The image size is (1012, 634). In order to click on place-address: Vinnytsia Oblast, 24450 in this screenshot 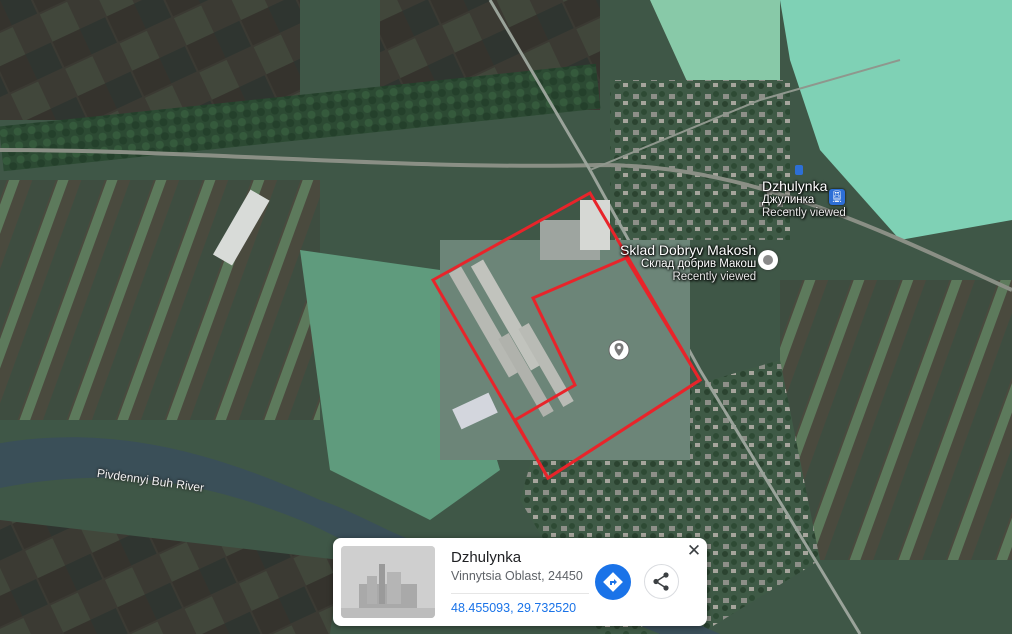, I will do `click(517, 576)`.